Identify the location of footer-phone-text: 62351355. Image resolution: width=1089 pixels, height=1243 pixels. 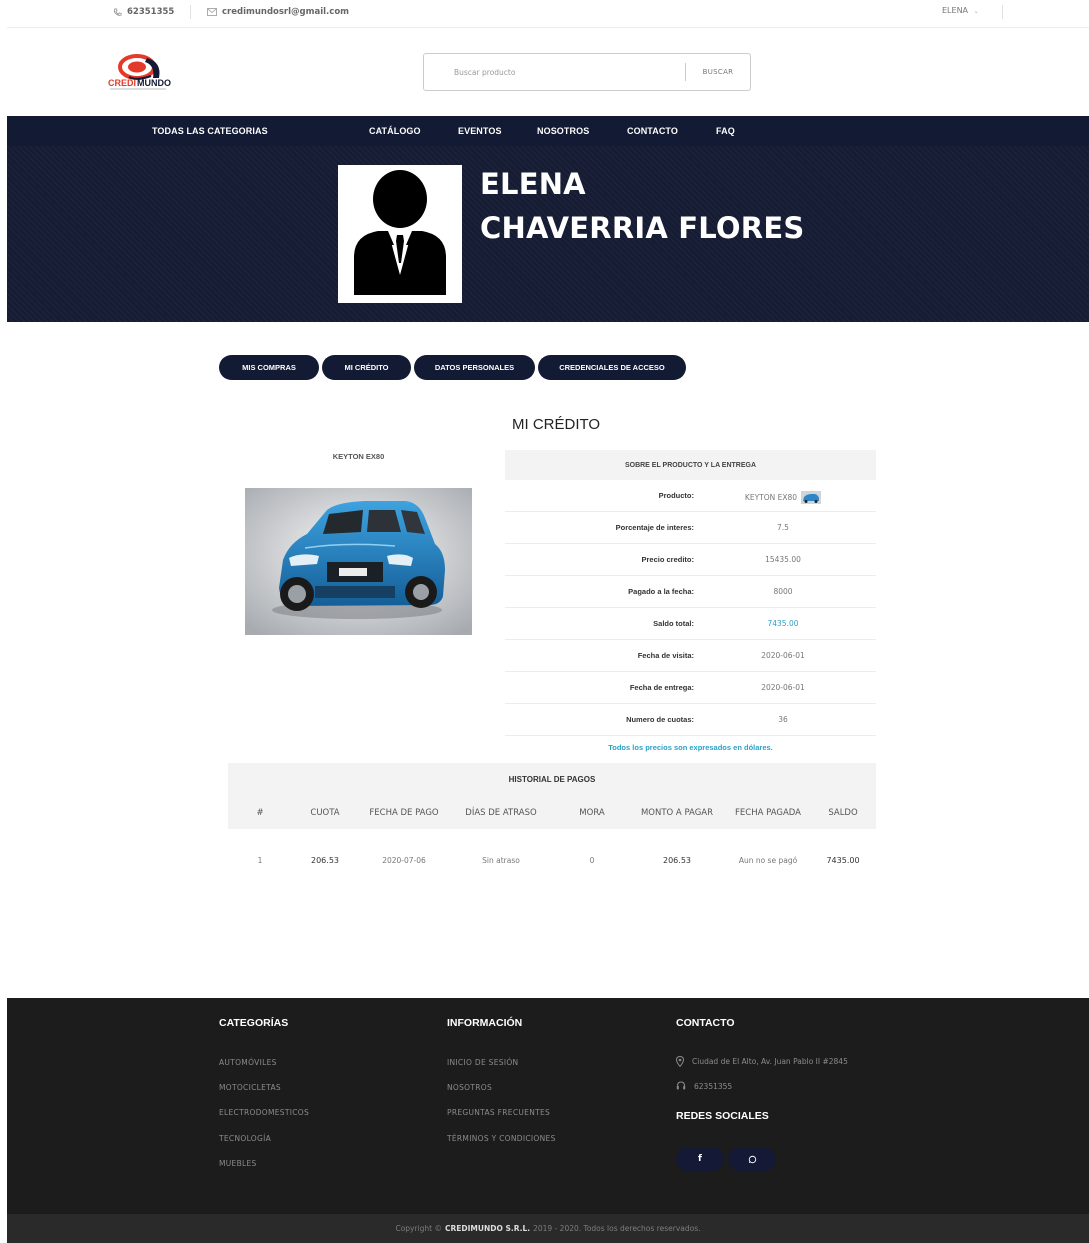
(713, 1086).